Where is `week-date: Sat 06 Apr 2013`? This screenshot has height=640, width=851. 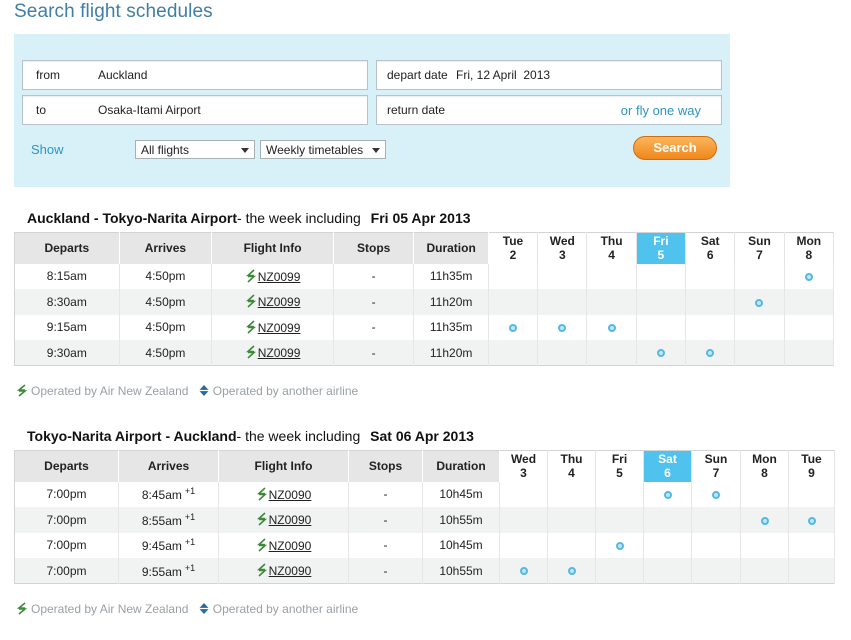
week-date: Sat 06 Apr 2013 is located at coordinates (422, 436).